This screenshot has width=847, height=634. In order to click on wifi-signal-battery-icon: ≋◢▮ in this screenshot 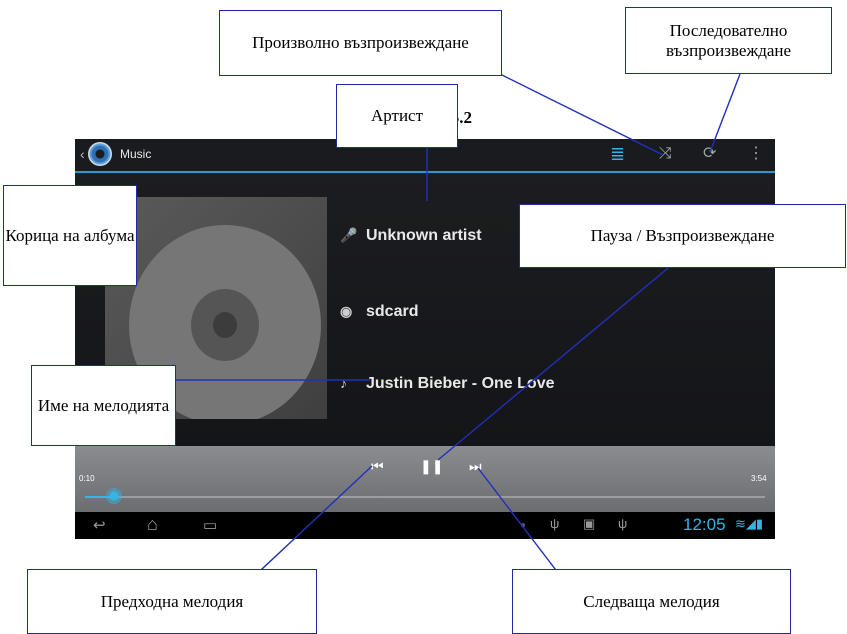, I will do `click(749, 523)`.